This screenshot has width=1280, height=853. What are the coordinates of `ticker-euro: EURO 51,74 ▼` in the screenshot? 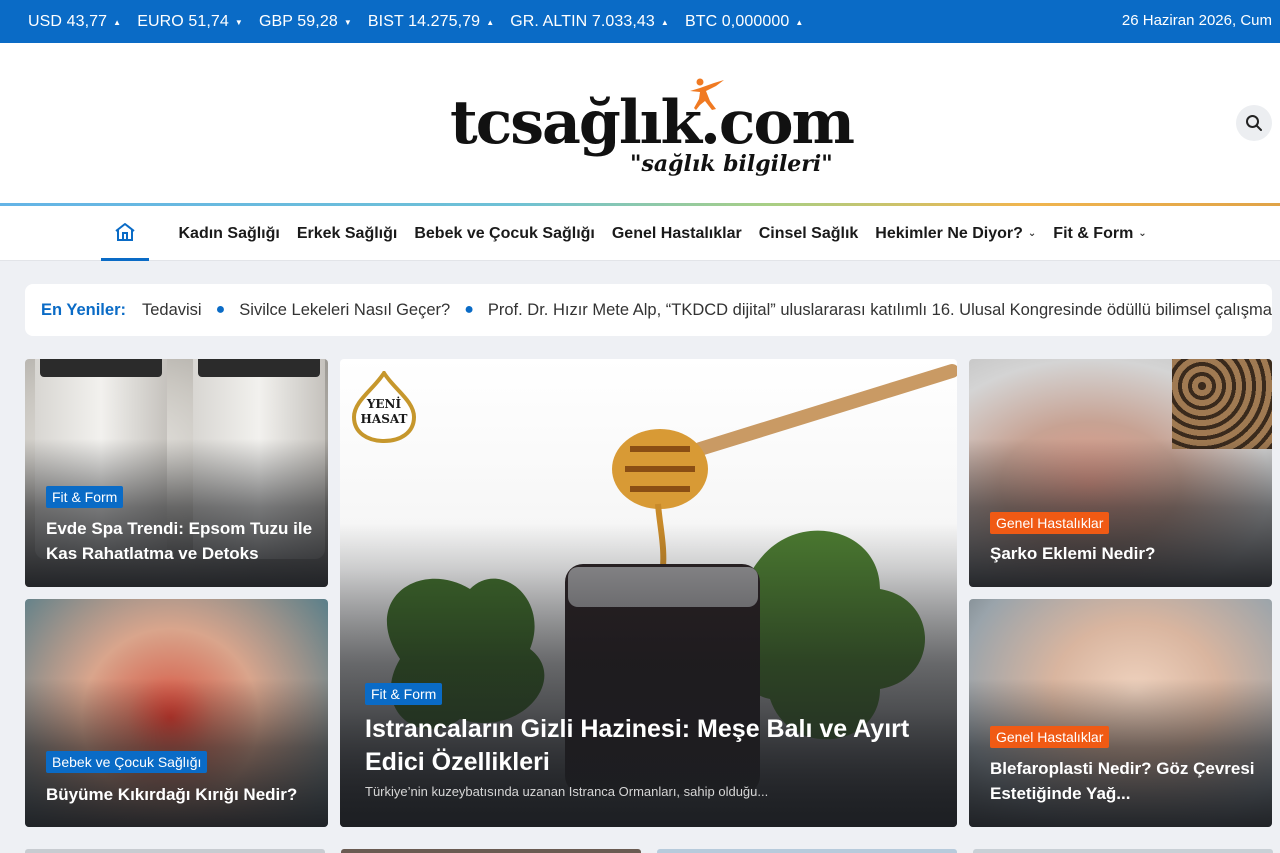 It's located at (190, 22).